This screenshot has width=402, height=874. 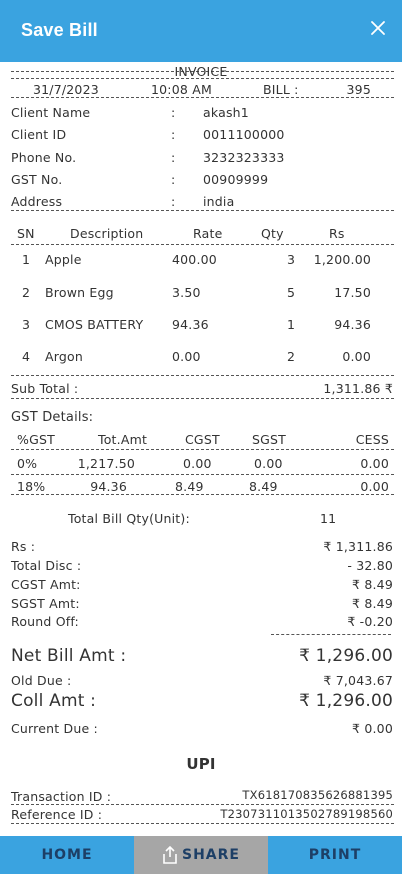 I want to click on total-qty-label: Total Bill Qty(Unit):, so click(x=129, y=518).